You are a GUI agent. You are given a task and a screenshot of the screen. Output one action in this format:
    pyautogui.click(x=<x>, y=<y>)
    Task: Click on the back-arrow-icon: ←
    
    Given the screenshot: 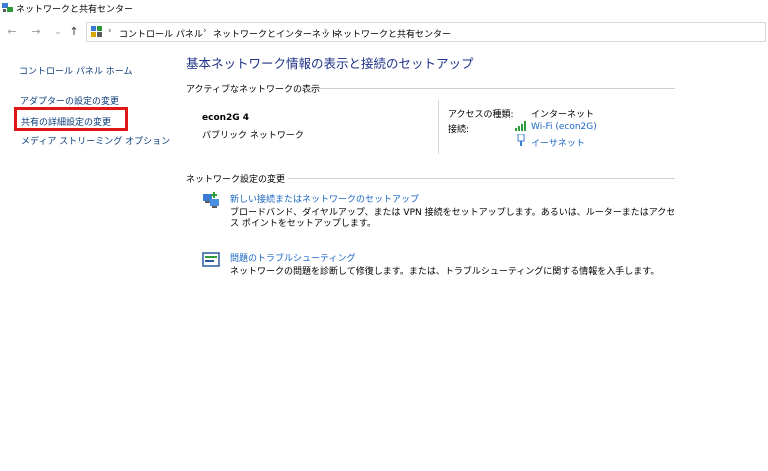 What is the action you would take?
    pyautogui.click(x=12, y=32)
    